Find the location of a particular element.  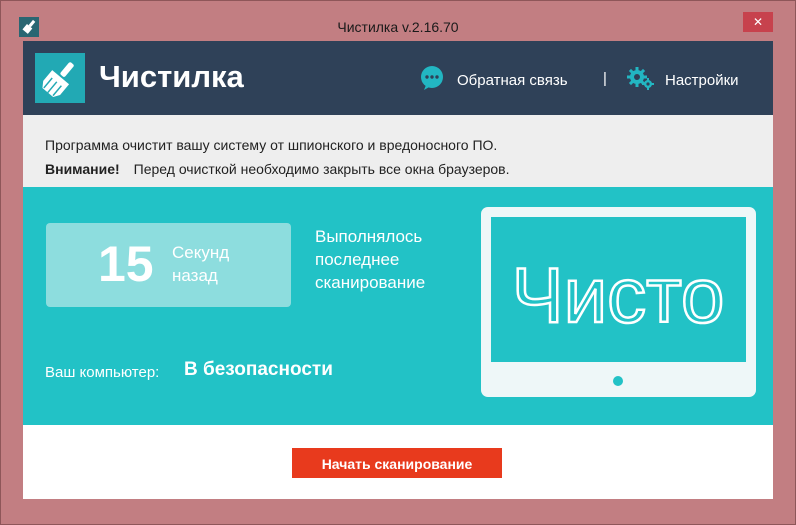

title-bar: Чистилка v.2.16.70 ✕ is located at coordinates (398, 19).